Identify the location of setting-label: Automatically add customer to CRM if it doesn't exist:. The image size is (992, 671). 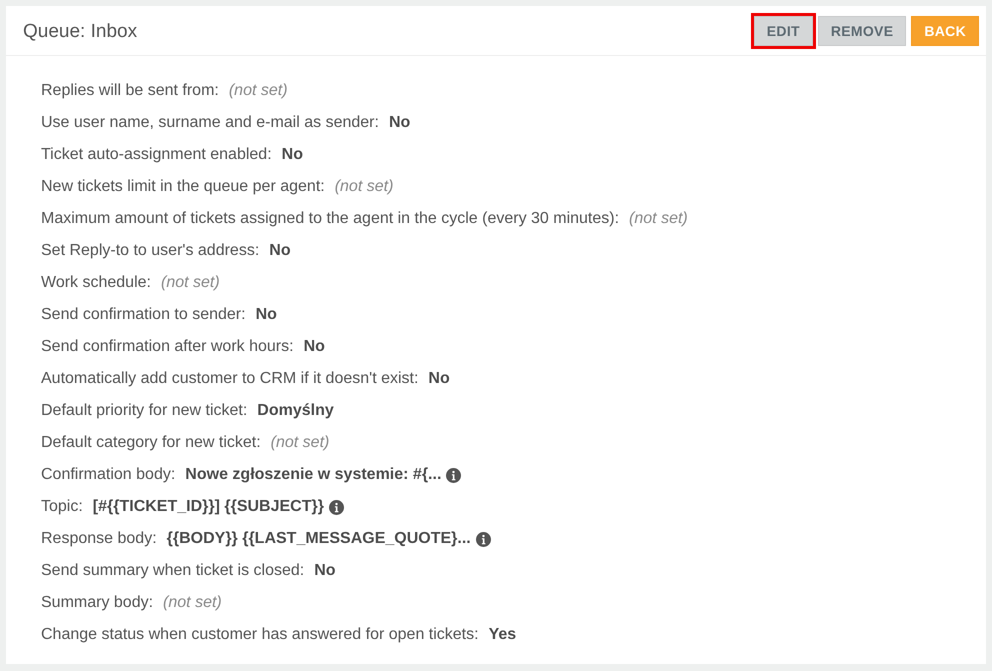
(229, 379).